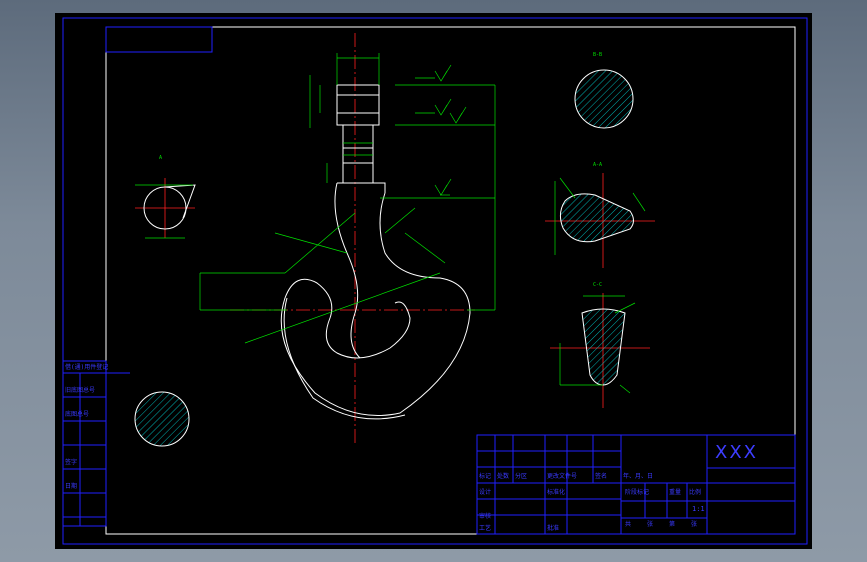 The image size is (867, 562). What do you see at coordinates (672, 524) in the screenshot?
I see `sheet-number-label: 第` at bounding box center [672, 524].